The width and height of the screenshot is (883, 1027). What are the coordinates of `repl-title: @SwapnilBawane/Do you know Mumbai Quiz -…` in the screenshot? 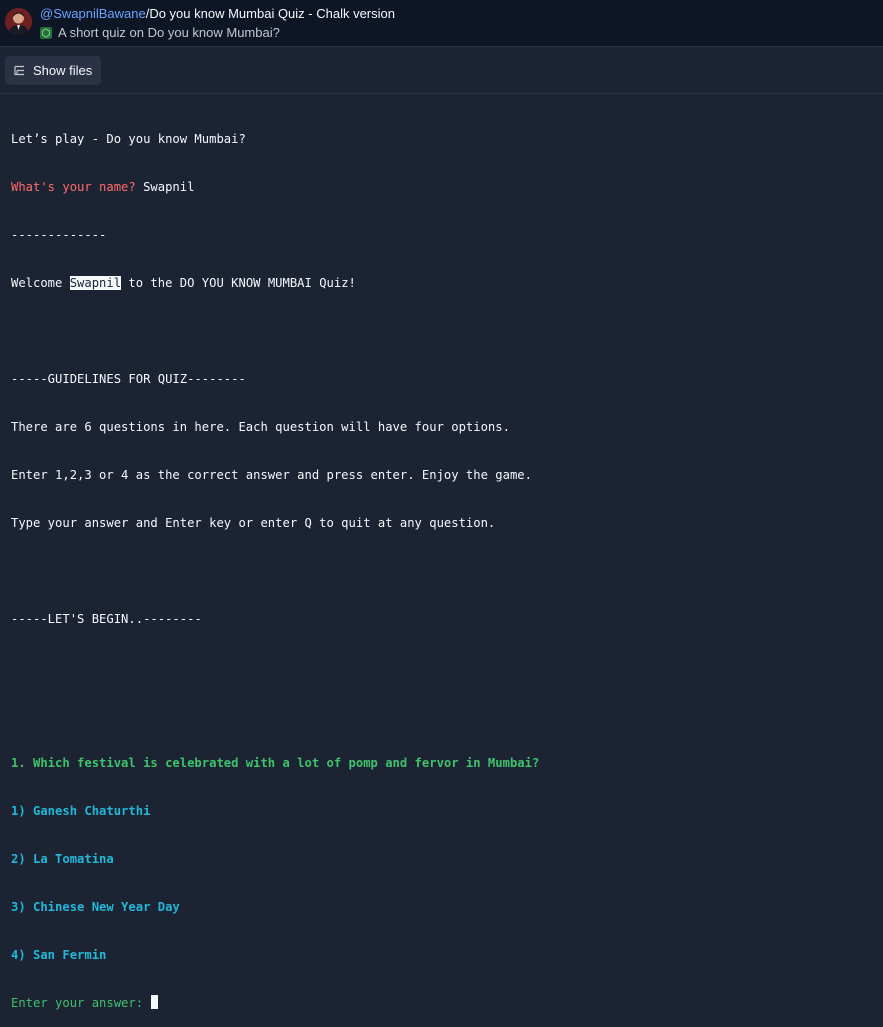 It's located at (217, 14).